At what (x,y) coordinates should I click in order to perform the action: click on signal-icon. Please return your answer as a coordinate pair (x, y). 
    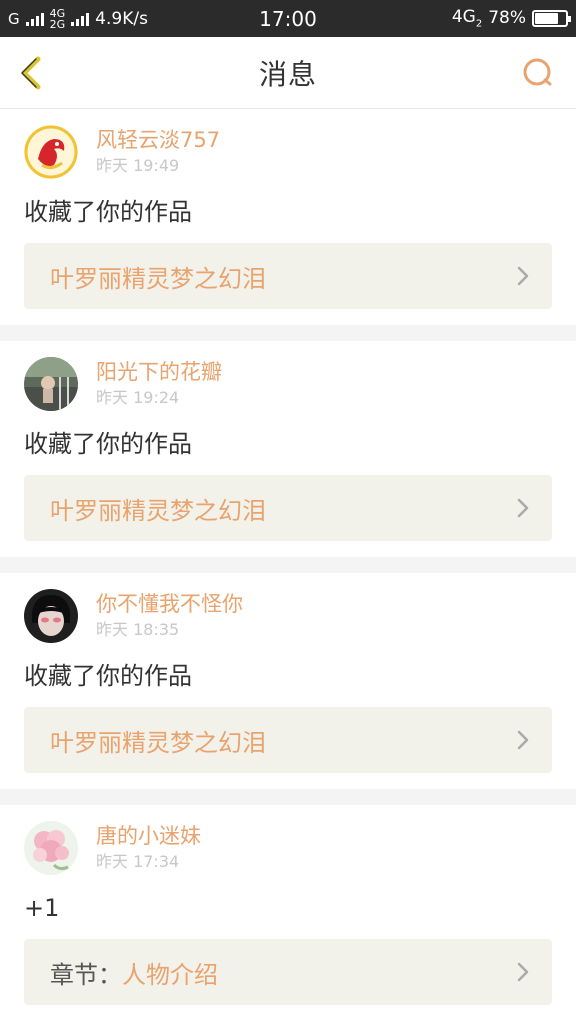
    Looking at the image, I should click on (34, 19).